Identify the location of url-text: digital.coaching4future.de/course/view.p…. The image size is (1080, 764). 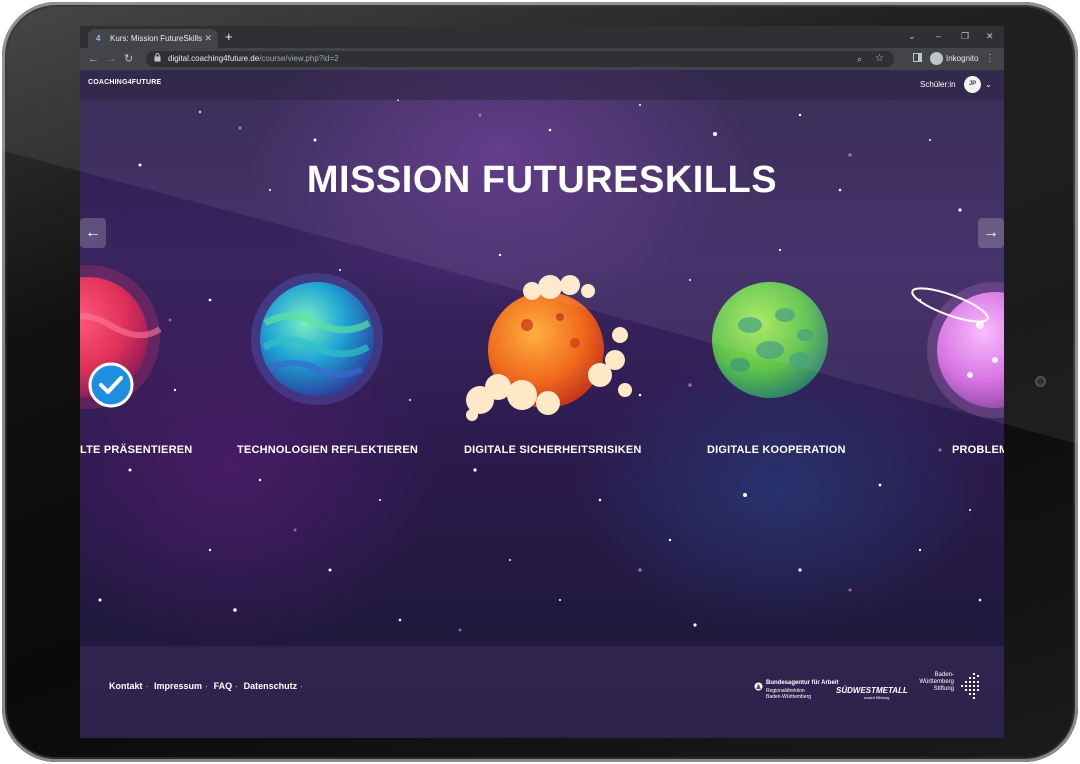
(253, 58).